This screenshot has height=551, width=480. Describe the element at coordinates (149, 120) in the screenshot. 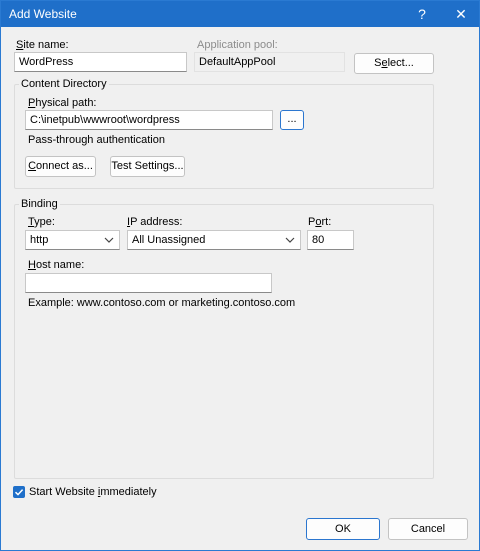

I see `physical-path-input: C:\inetpub\wwwroot\wordpress` at that location.